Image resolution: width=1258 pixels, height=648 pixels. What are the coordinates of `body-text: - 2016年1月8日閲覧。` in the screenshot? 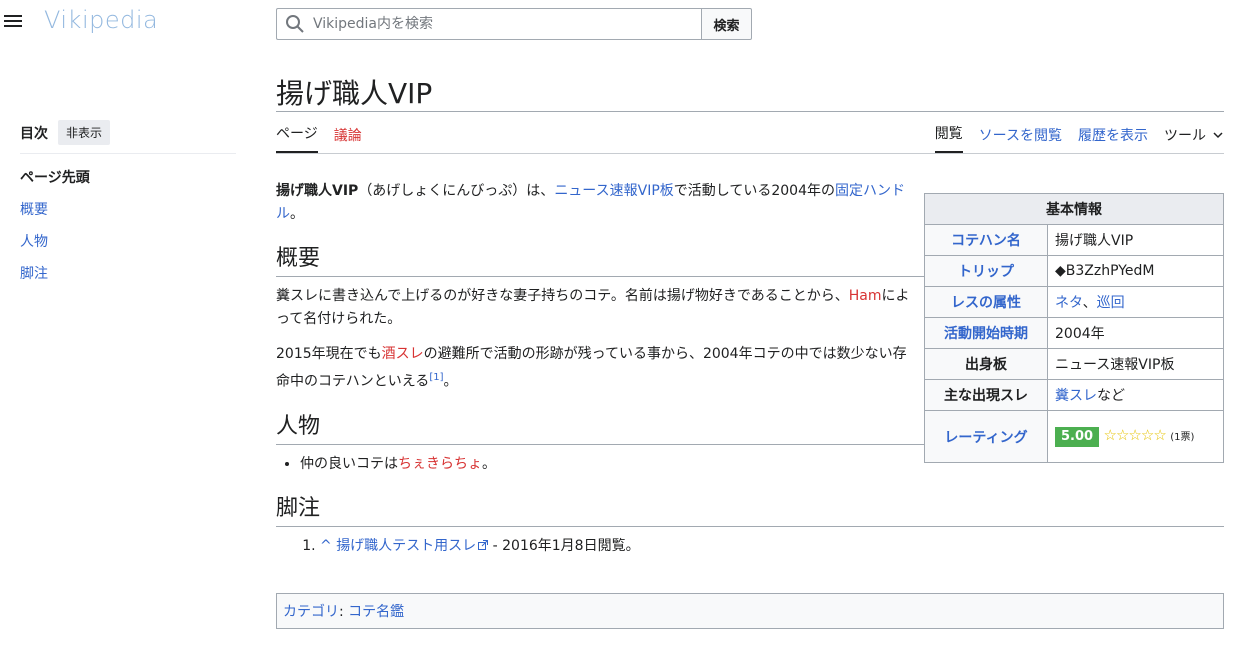 It's located at (564, 545).